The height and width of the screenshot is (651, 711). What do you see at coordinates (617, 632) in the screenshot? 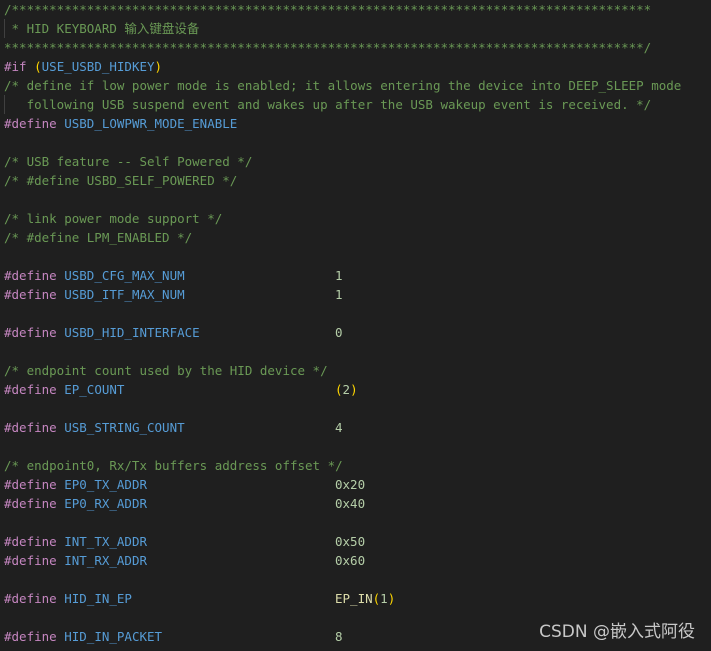
I see `csdn-watermark: CSDN @嵌入式阿役` at bounding box center [617, 632].